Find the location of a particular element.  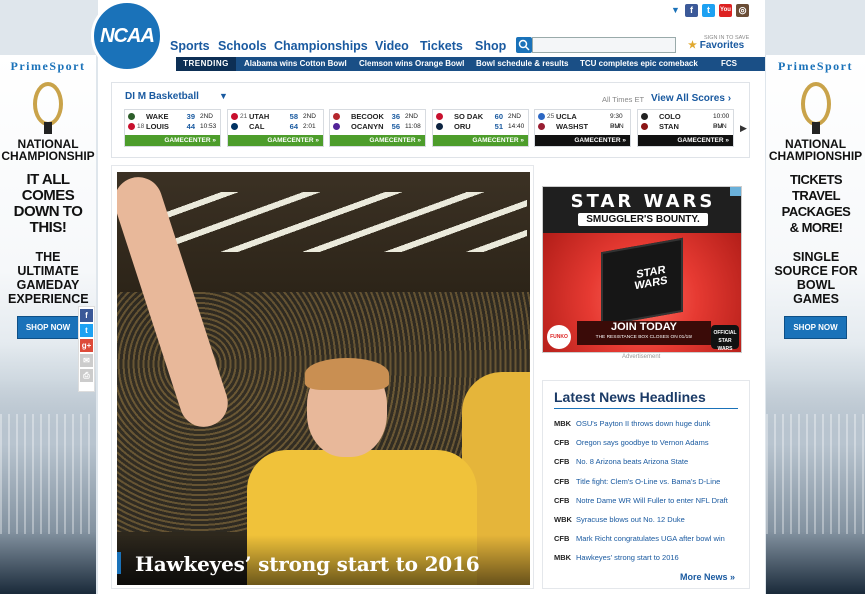

facebook-share-icon: f is located at coordinates (86, 315).